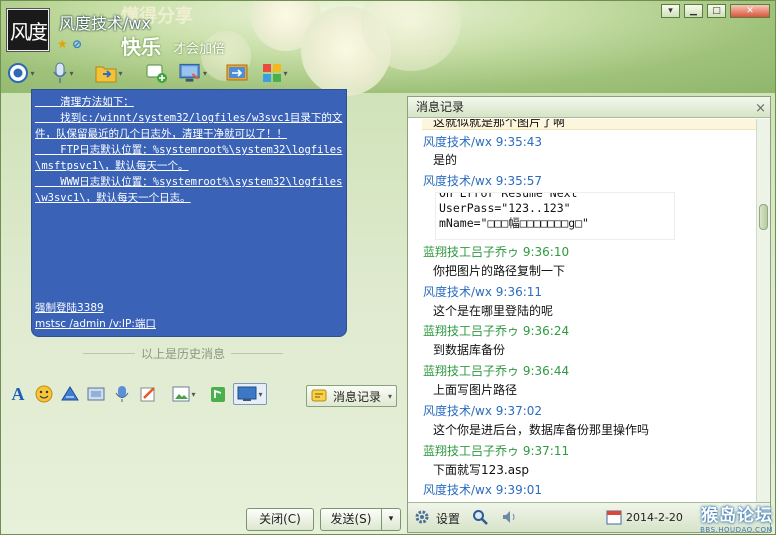 The width and height of the screenshot is (776, 535). I want to click on watermark-main: 猴岛论坛, so click(737, 516).